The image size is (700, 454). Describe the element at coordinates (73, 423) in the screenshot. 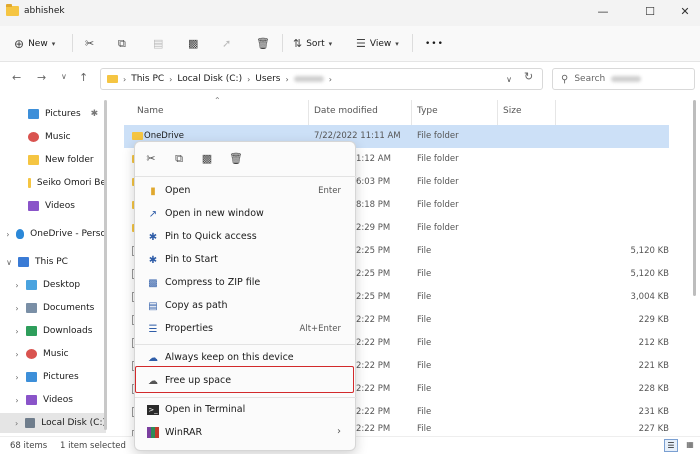

I see `sidebar-item-label: Local Disk (C:)` at that location.